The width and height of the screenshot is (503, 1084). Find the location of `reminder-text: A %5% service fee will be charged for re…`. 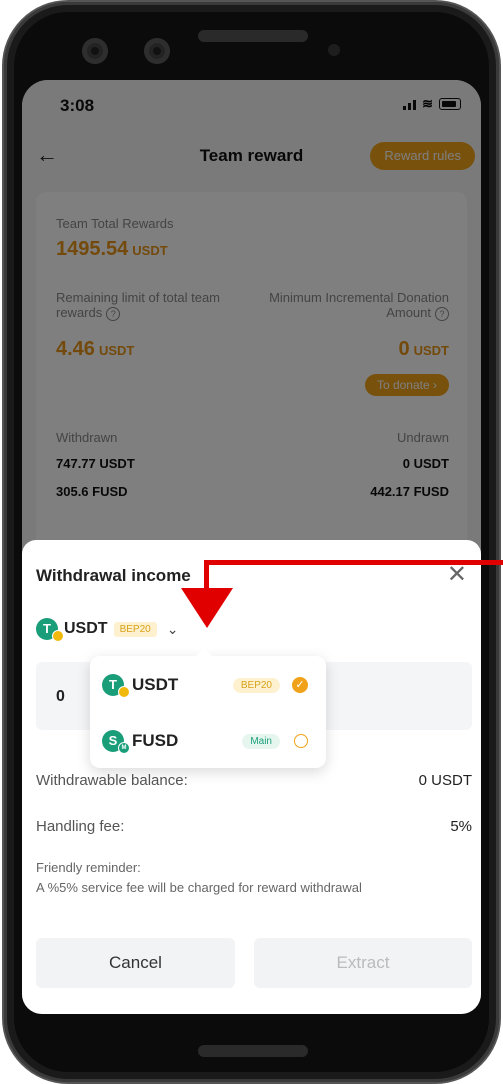

reminder-text: A %5% service fee will be charged for re… is located at coordinates (199, 887).